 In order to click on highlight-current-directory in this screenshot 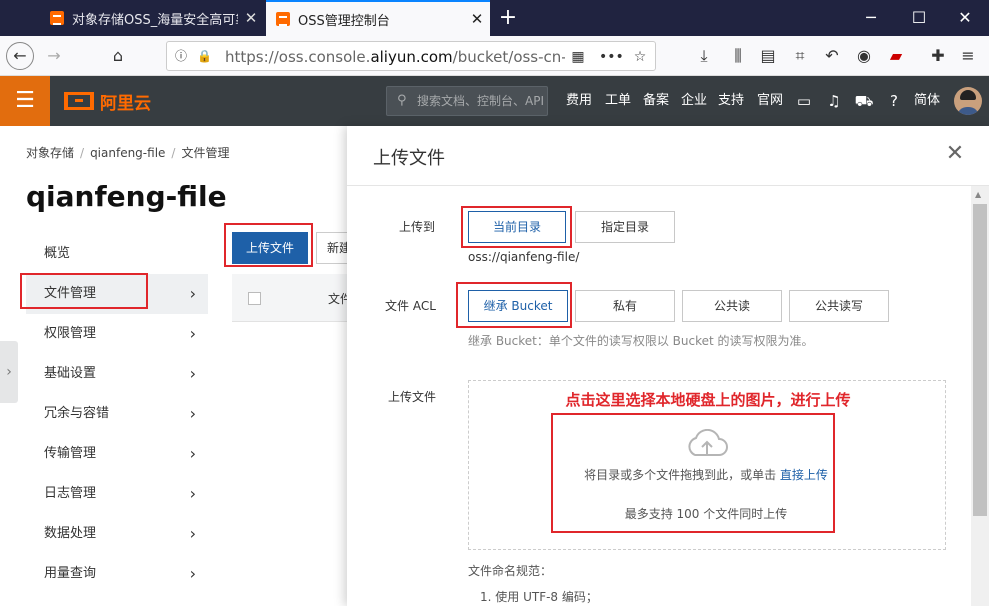, I will do `click(516, 227)`.